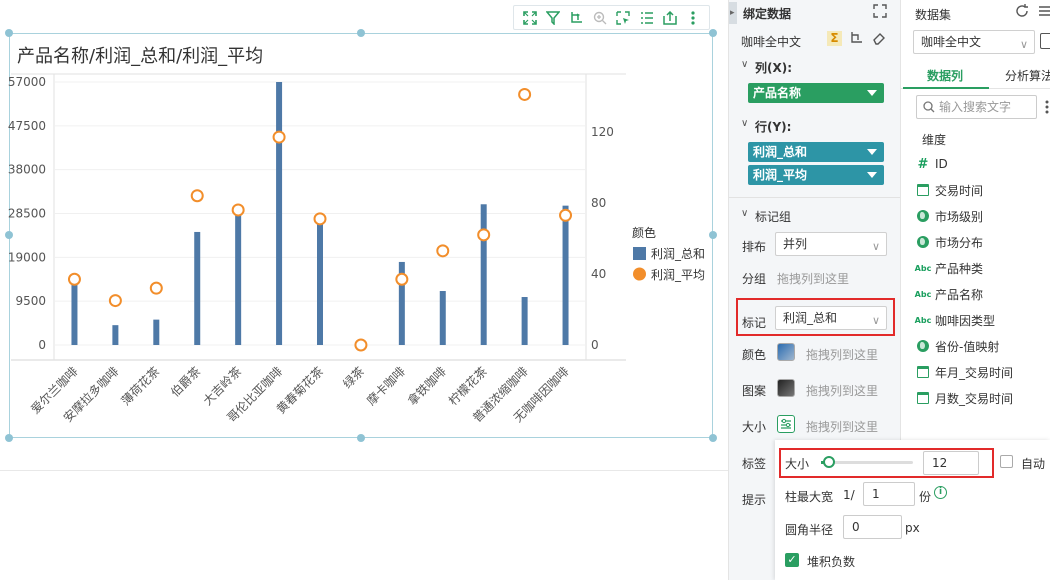  What do you see at coordinates (856, 39) in the screenshot?
I see `pivot-icon` at bounding box center [856, 39].